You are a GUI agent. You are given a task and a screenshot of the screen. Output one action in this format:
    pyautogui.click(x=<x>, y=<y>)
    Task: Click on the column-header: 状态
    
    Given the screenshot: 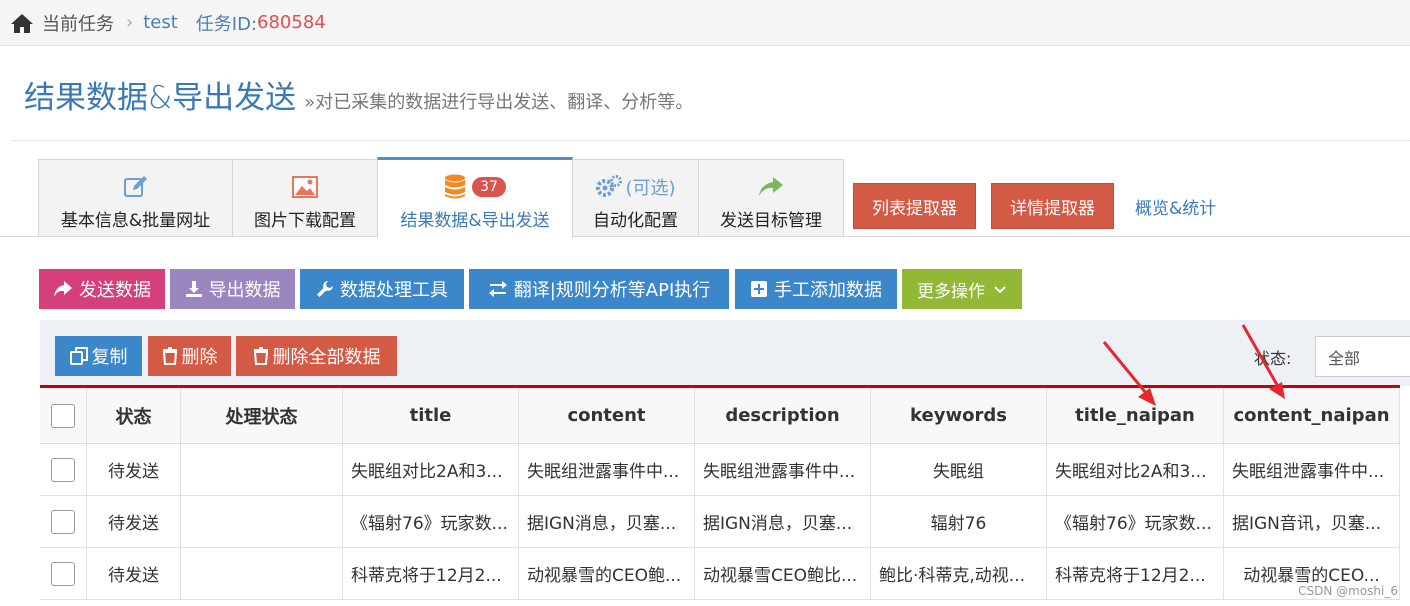 What is the action you would take?
    pyautogui.click(x=134, y=415)
    